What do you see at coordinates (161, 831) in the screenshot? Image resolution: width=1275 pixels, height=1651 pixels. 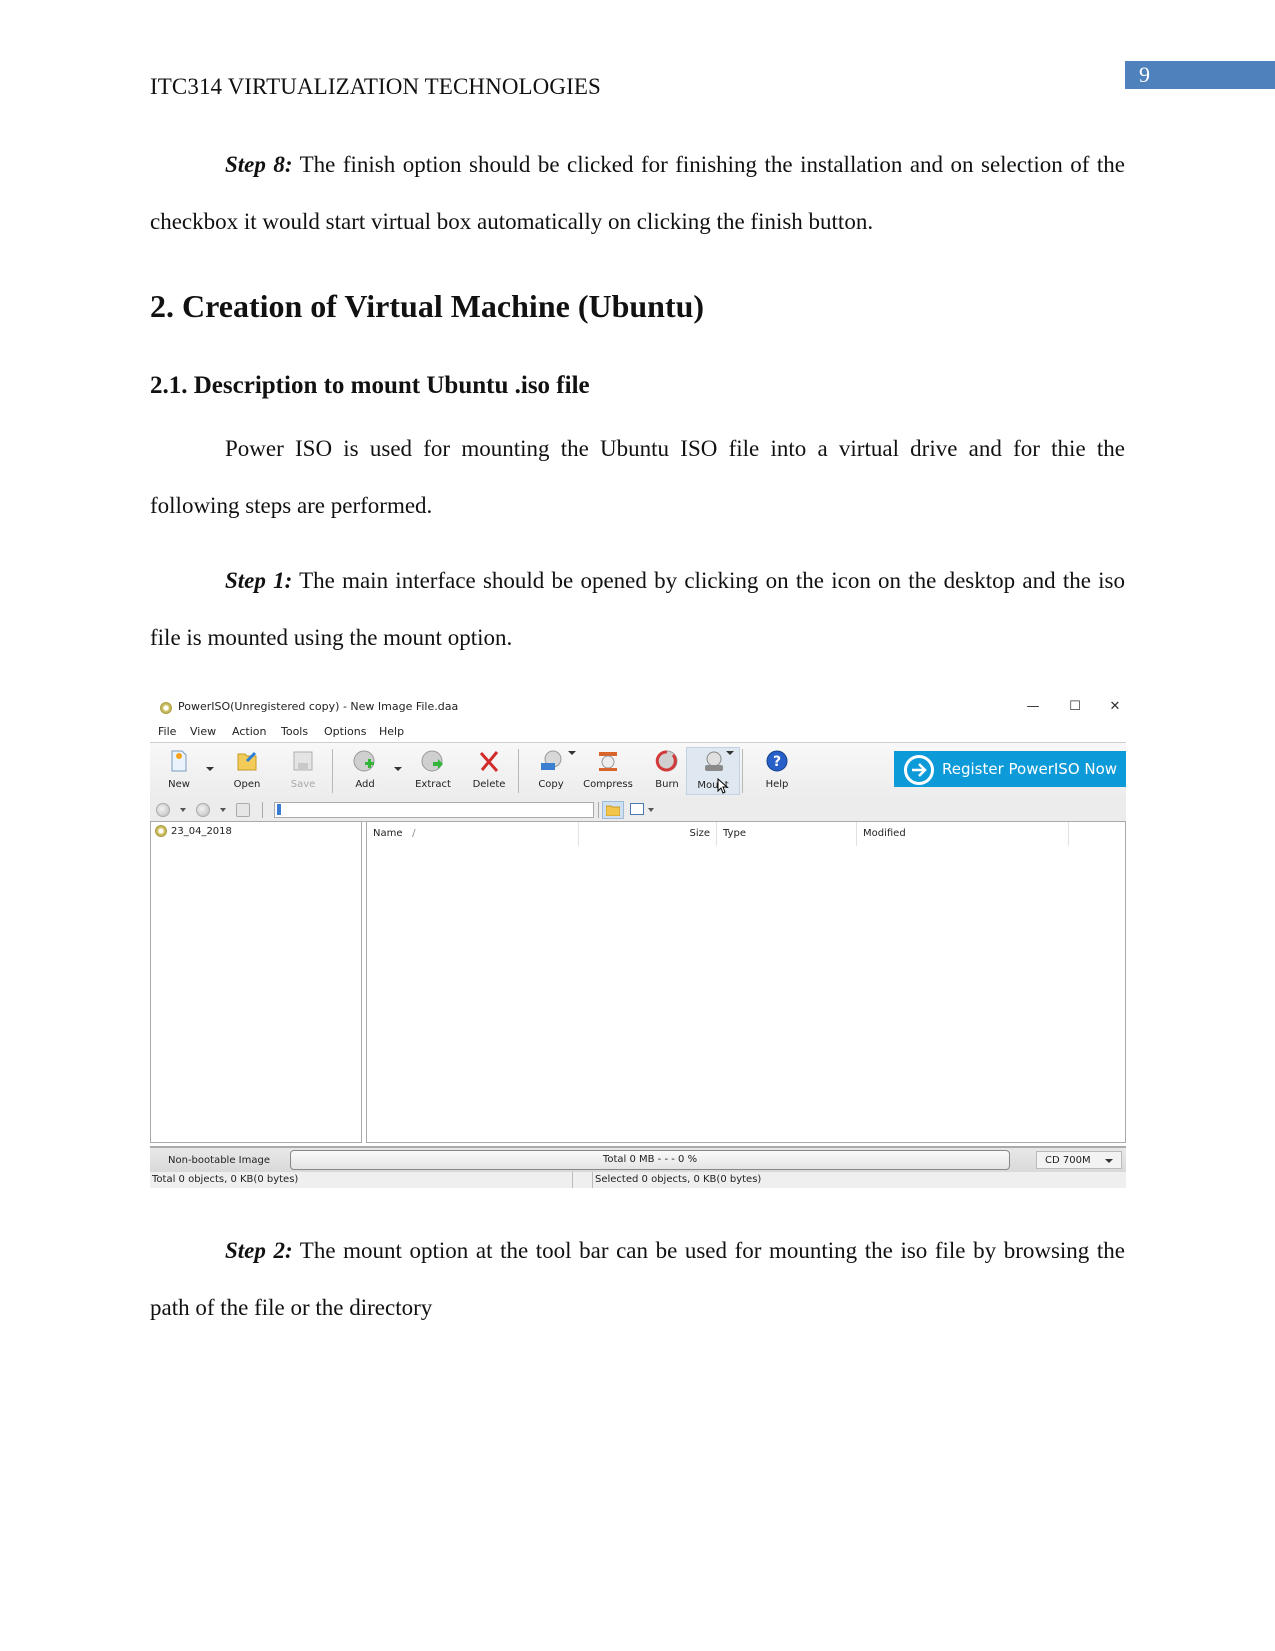 I see `disc-image-icon` at bounding box center [161, 831].